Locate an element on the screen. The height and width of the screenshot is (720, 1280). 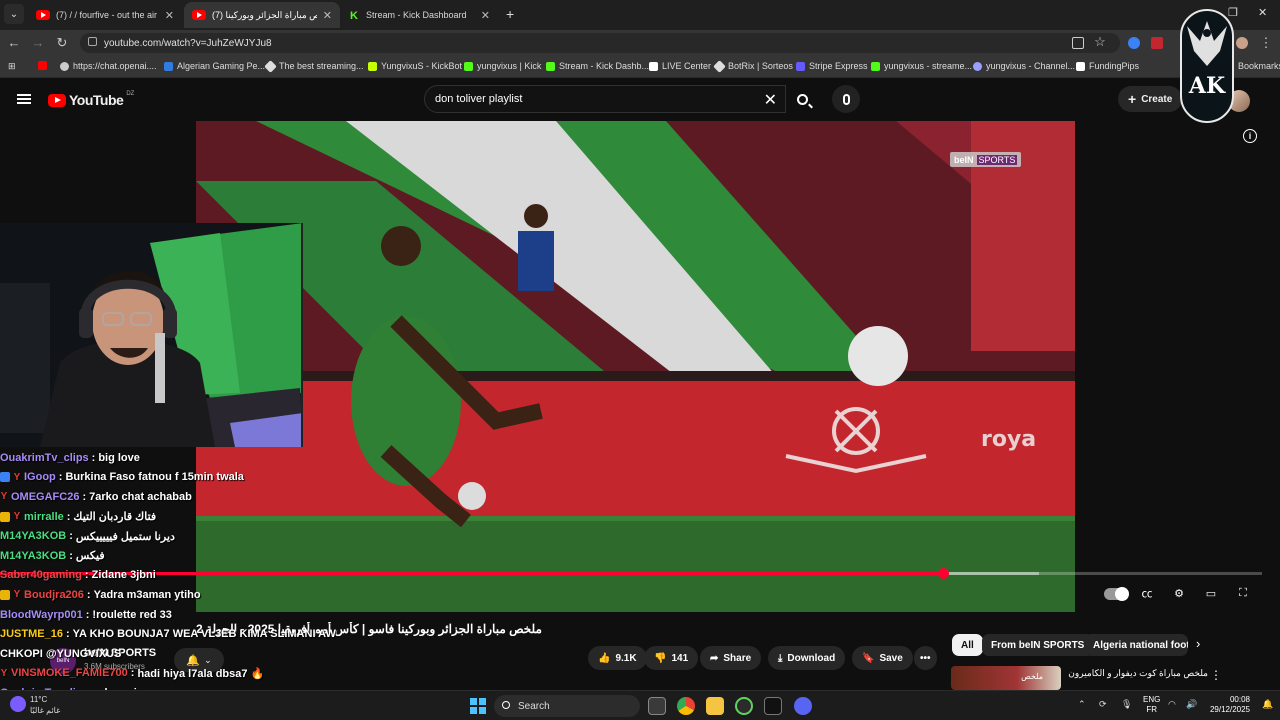
clock-date: 29/12/2025 is located at coordinates (1229, 709).